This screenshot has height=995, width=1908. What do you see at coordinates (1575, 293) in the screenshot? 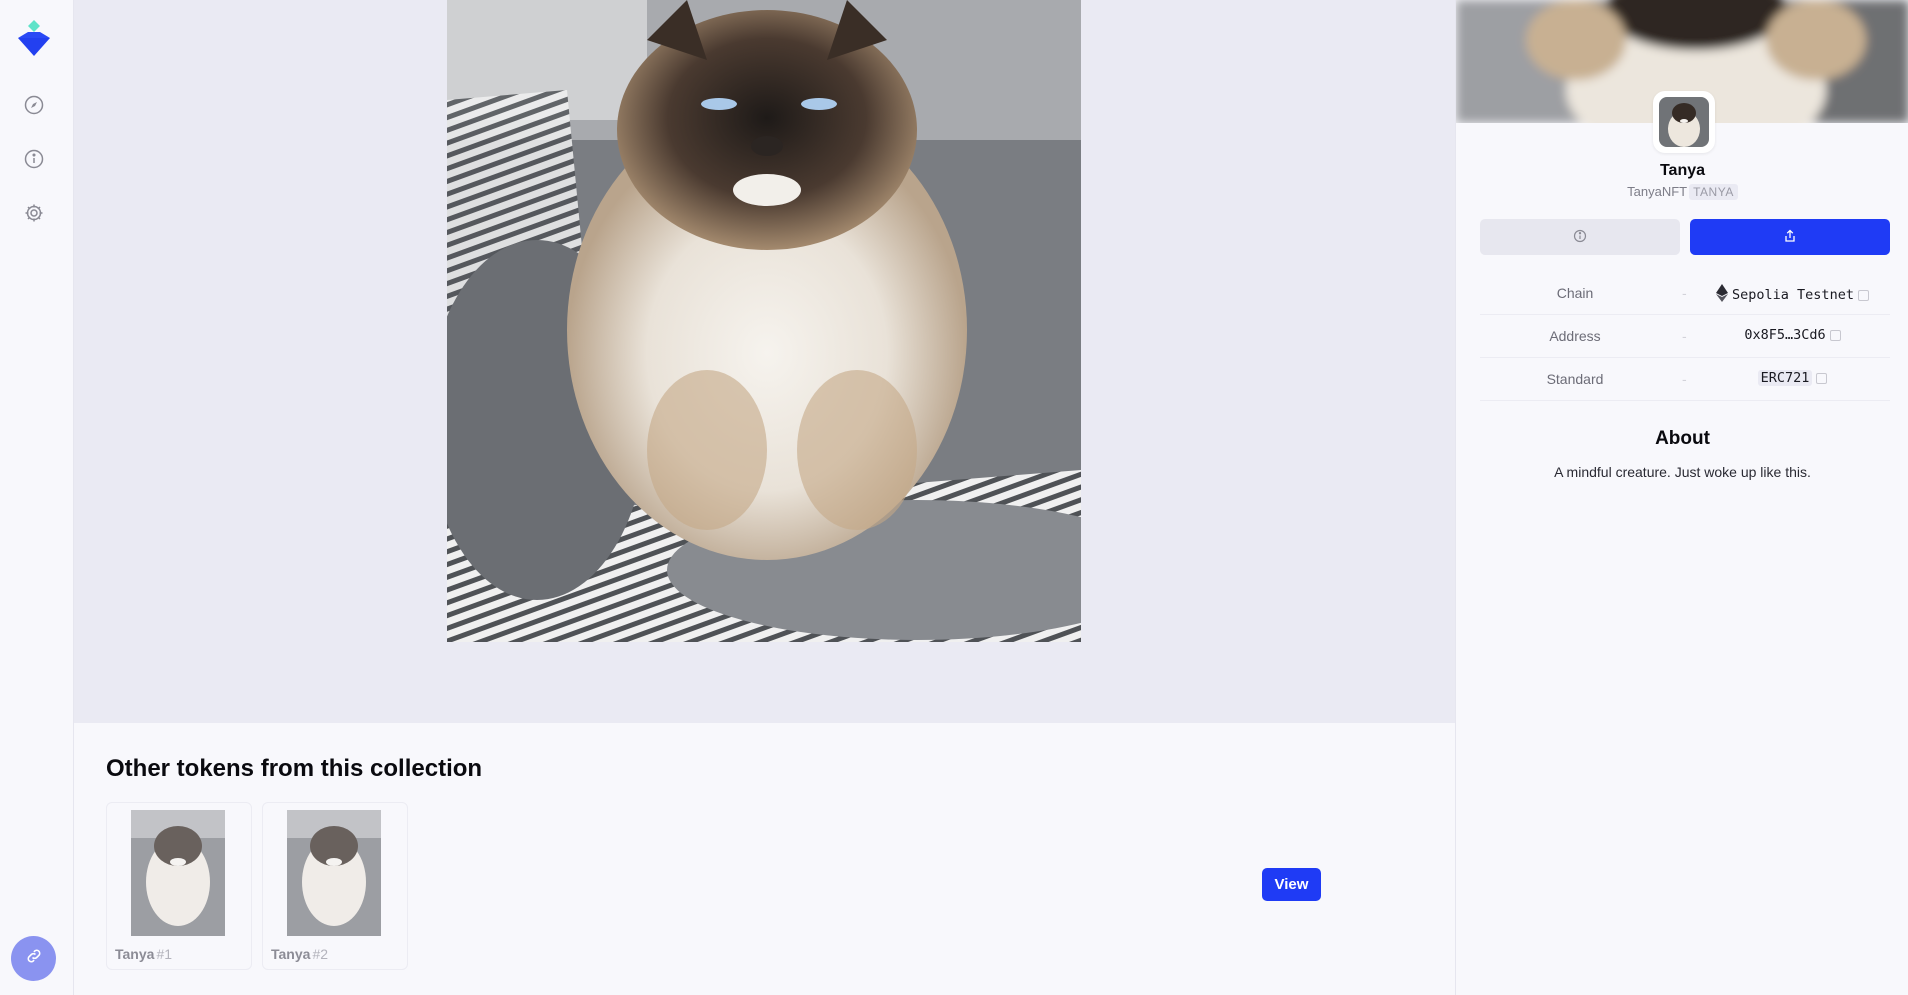
I see `property-key: Chain` at bounding box center [1575, 293].